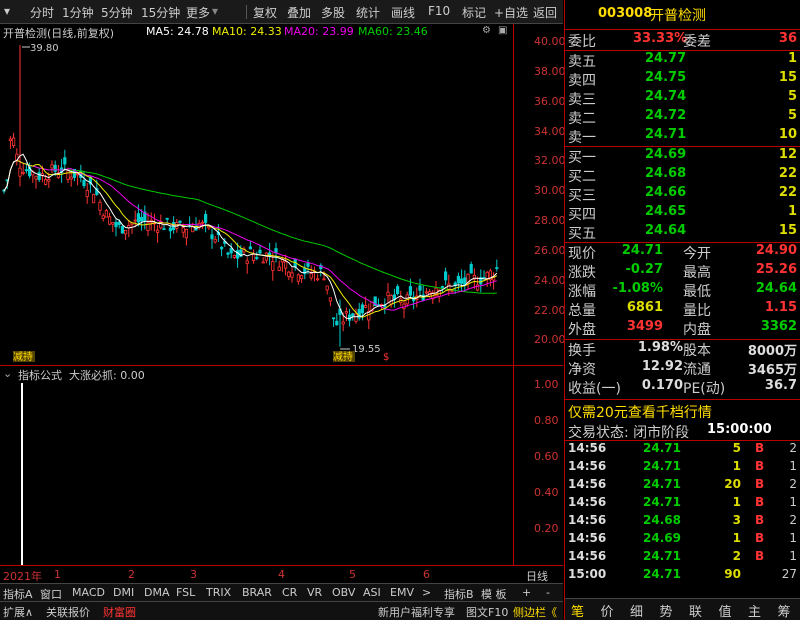 Image resolution: width=800 pixels, height=620 pixels. What do you see at coordinates (582, 292) in the screenshot?
I see `stat-label: 涨幅` at bounding box center [582, 292].